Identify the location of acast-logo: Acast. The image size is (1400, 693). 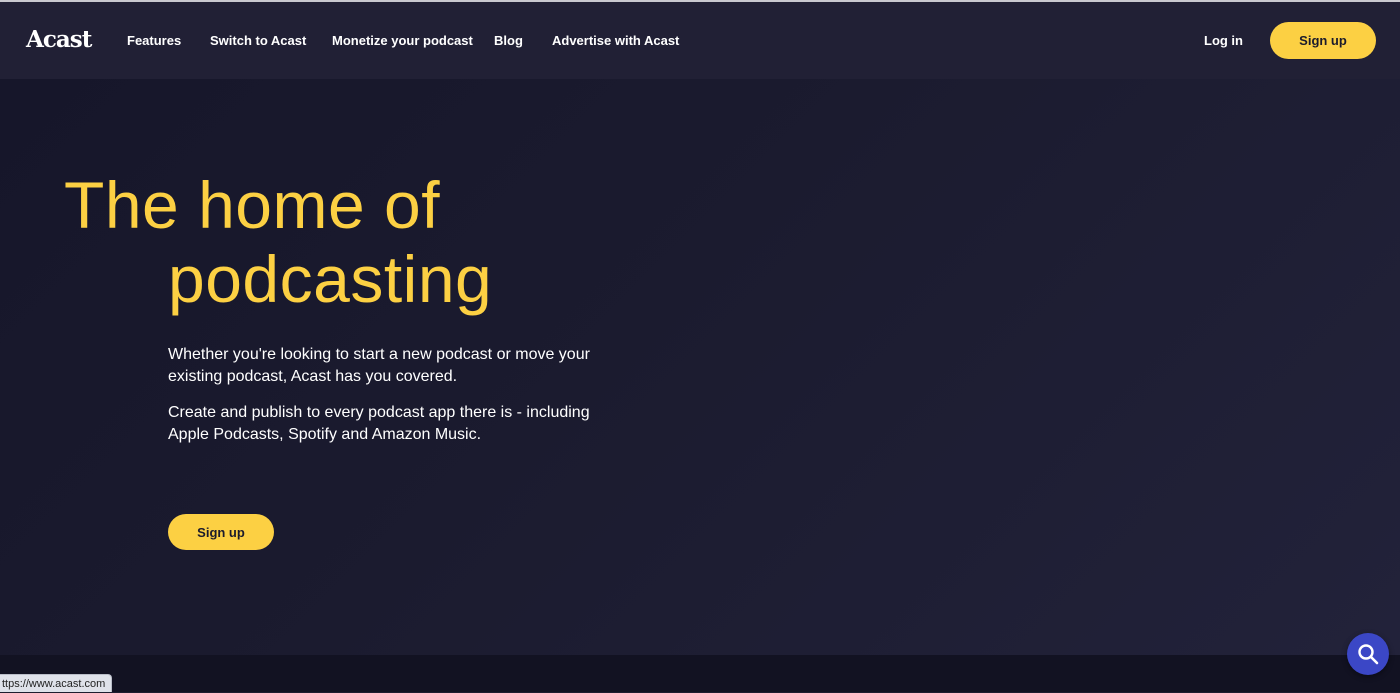
(59, 39).